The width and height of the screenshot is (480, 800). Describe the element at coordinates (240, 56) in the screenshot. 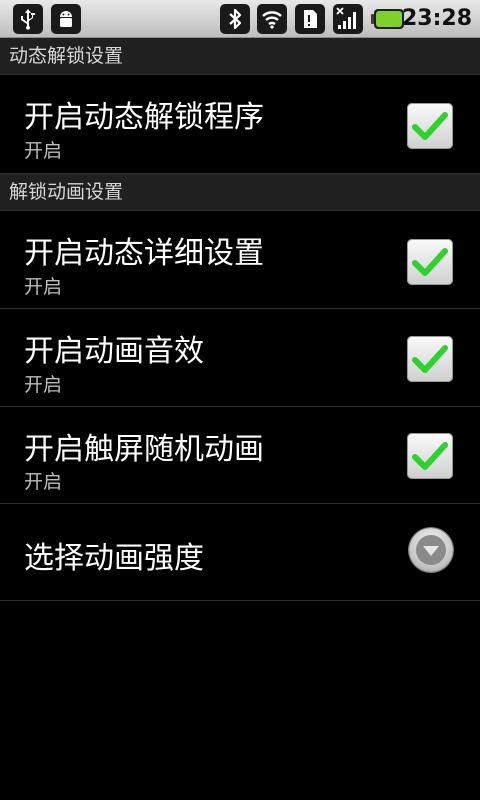

I see `section-header-unlock: 动态解锁设置` at that location.